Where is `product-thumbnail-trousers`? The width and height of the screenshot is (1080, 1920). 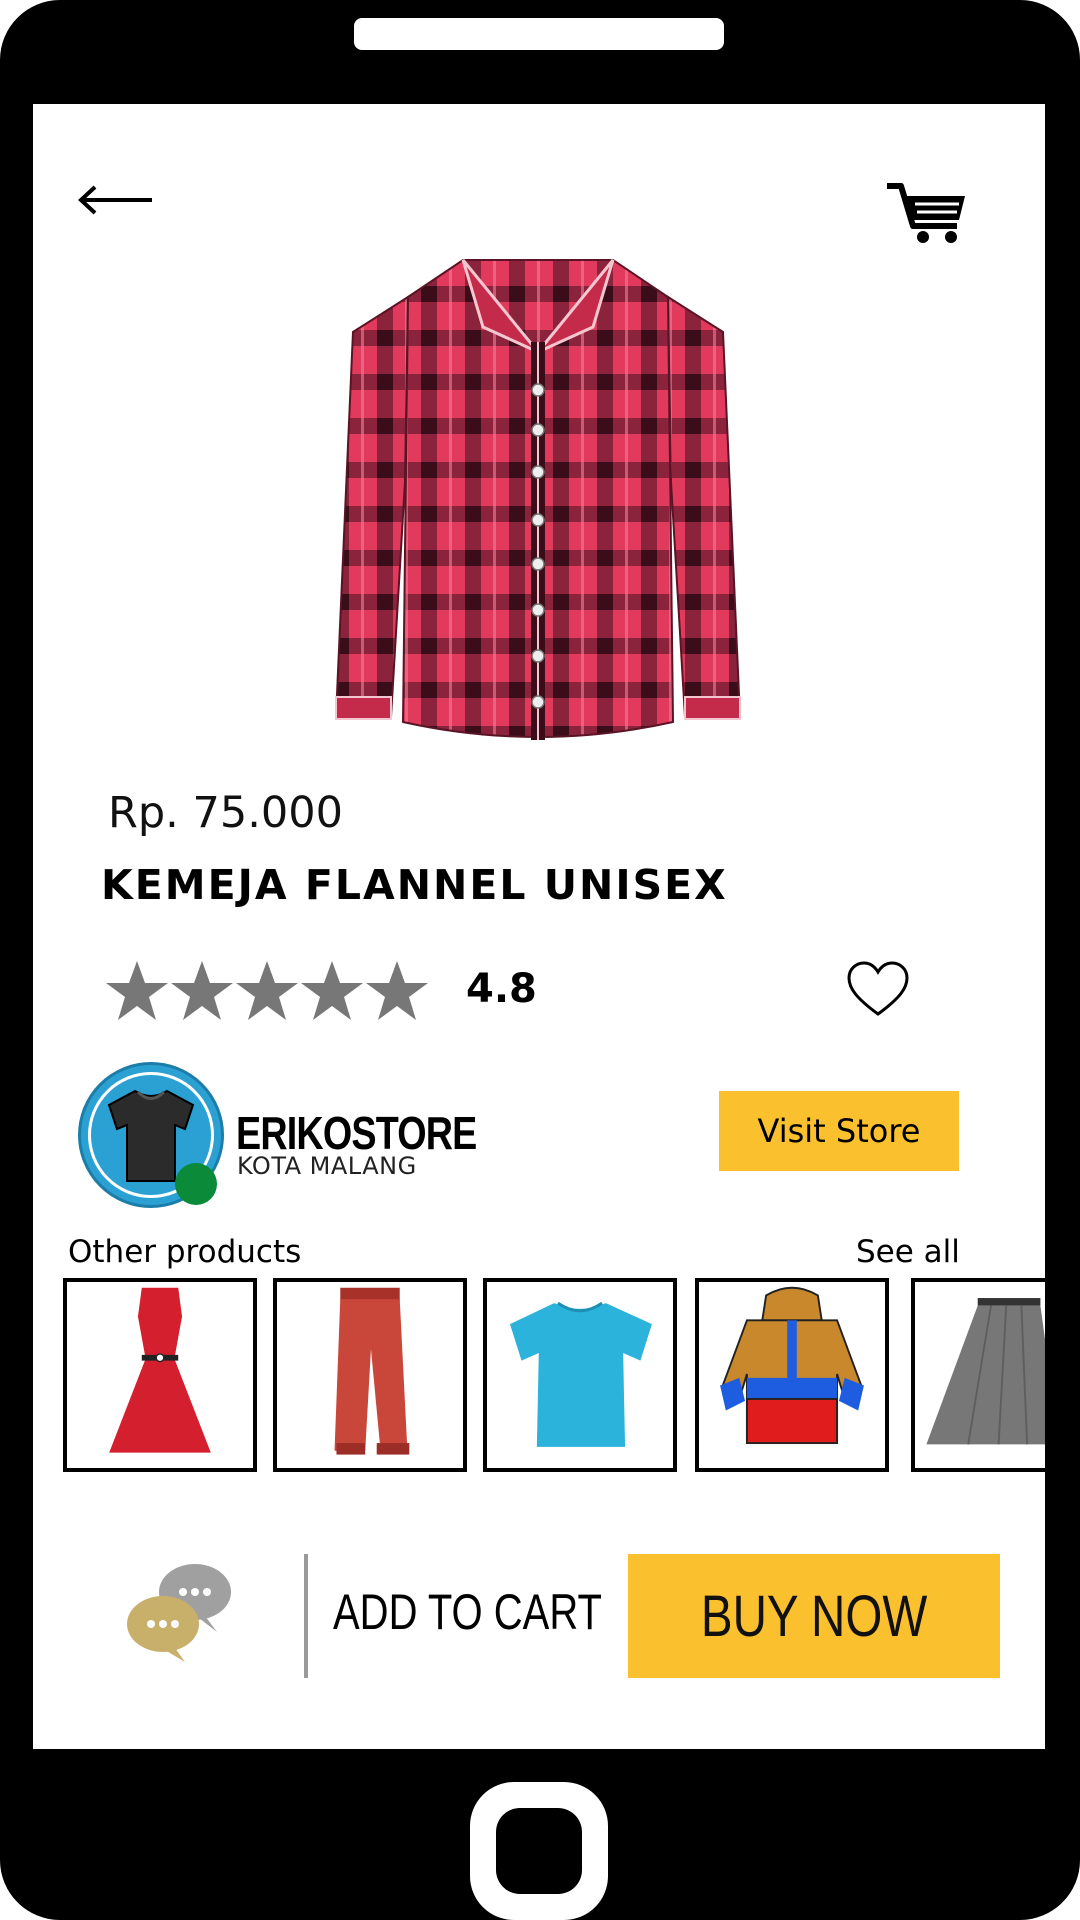 product-thumbnail-trousers is located at coordinates (370, 1375).